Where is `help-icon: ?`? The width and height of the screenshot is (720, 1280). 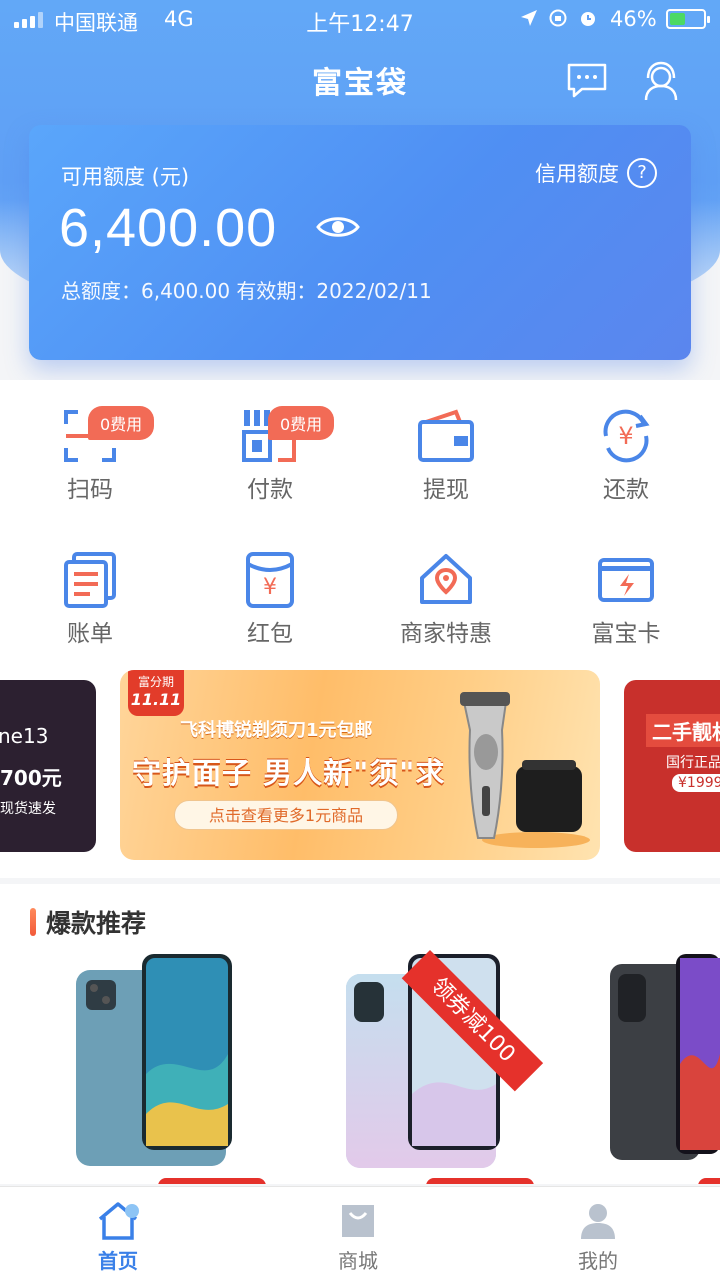 help-icon: ? is located at coordinates (642, 173).